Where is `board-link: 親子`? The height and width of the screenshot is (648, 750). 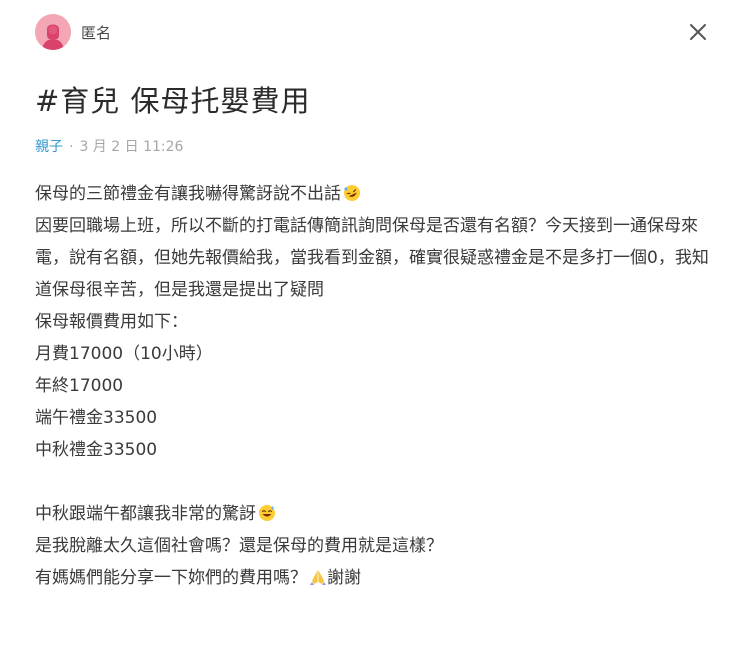
board-link: 親子 is located at coordinates (49, 147).